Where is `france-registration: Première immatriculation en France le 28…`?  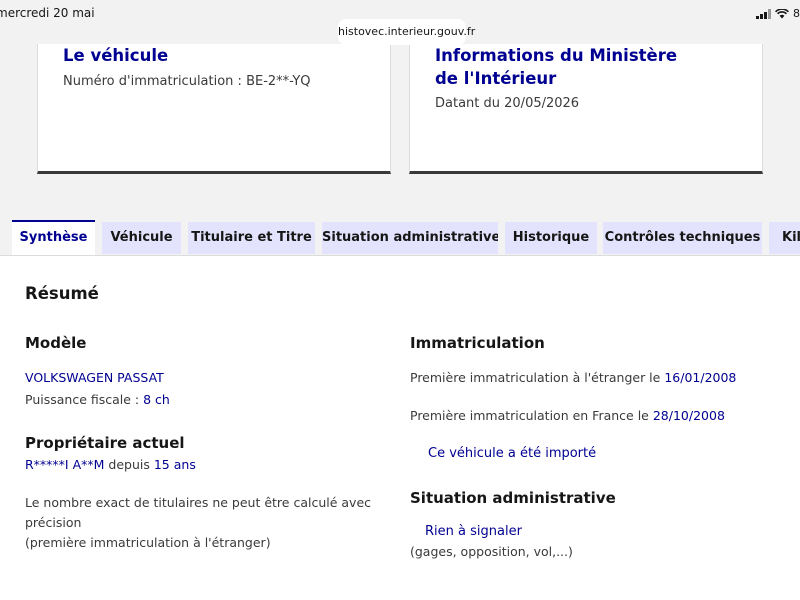 france-registration: Première immatriculation en France le 28… is located at coordinates (567, 415).